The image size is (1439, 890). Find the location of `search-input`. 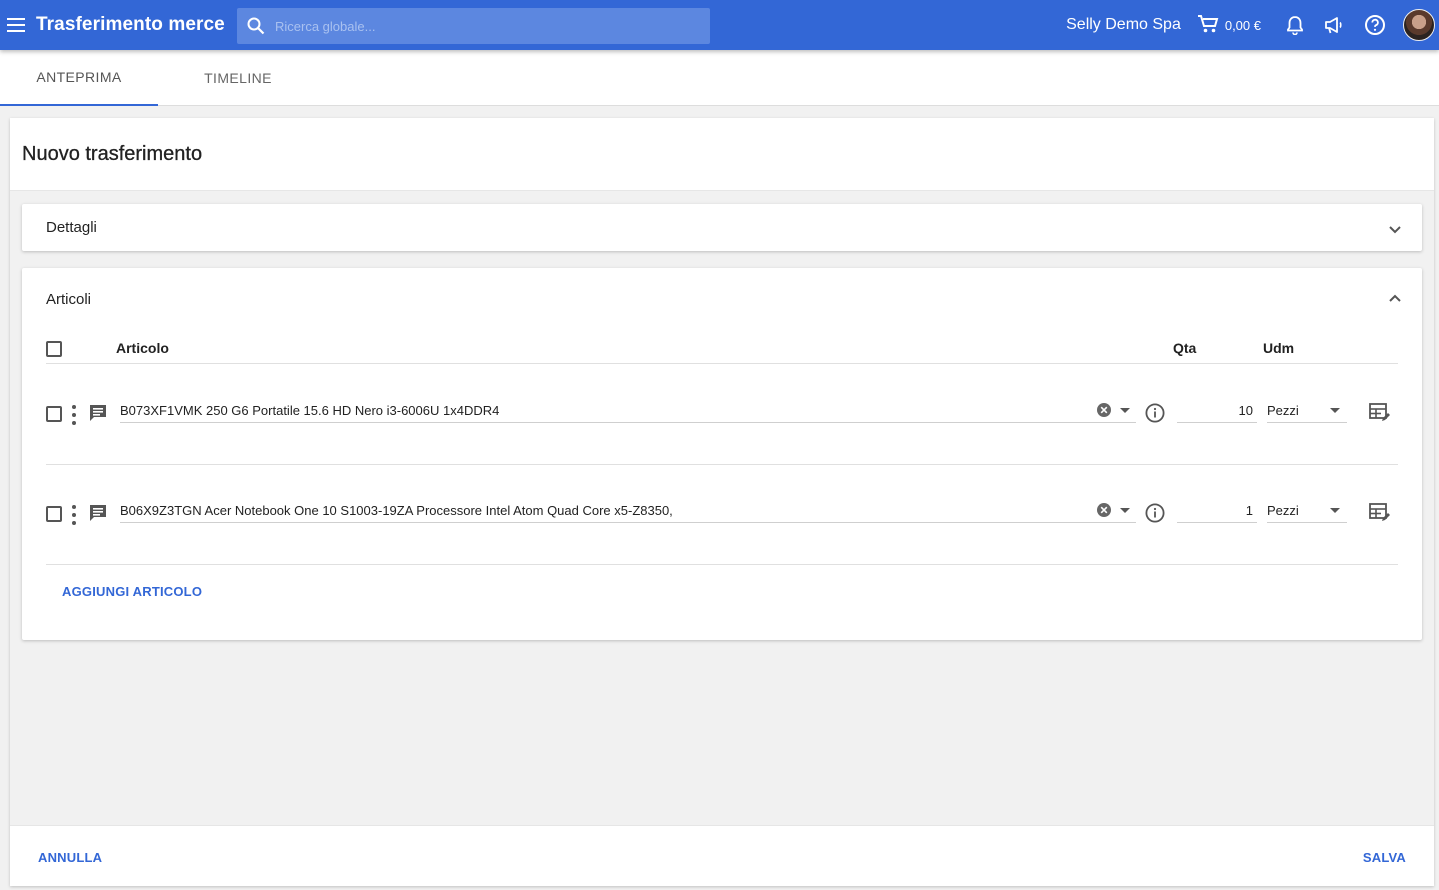

search-input is located at coordinates (475, 26).